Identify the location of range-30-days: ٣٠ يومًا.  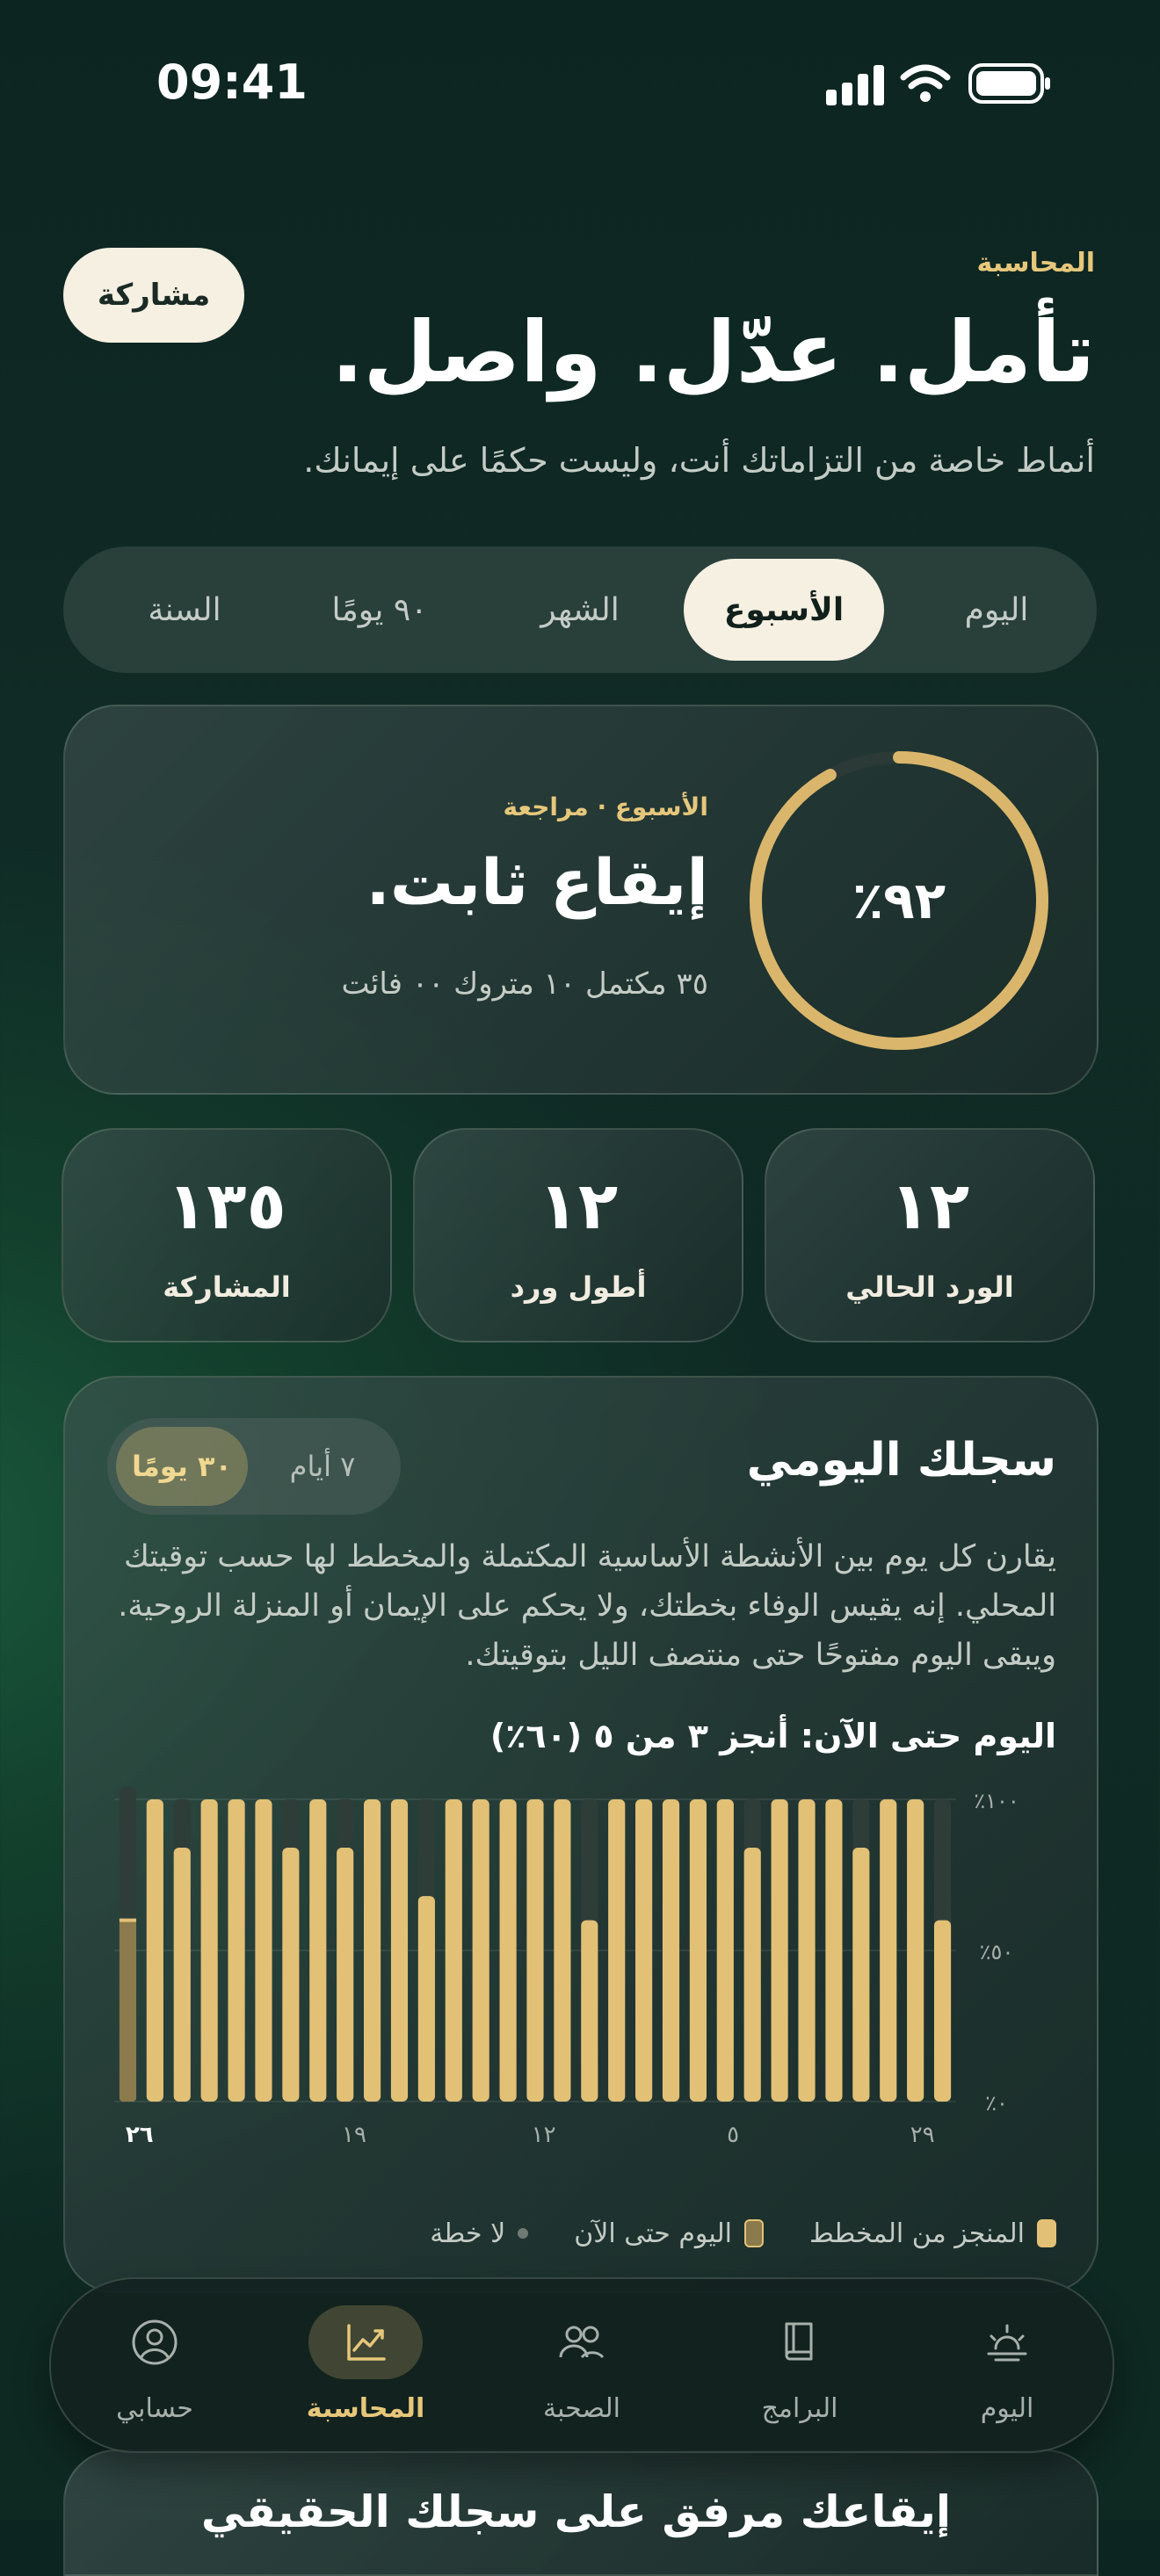
(182, 1466).